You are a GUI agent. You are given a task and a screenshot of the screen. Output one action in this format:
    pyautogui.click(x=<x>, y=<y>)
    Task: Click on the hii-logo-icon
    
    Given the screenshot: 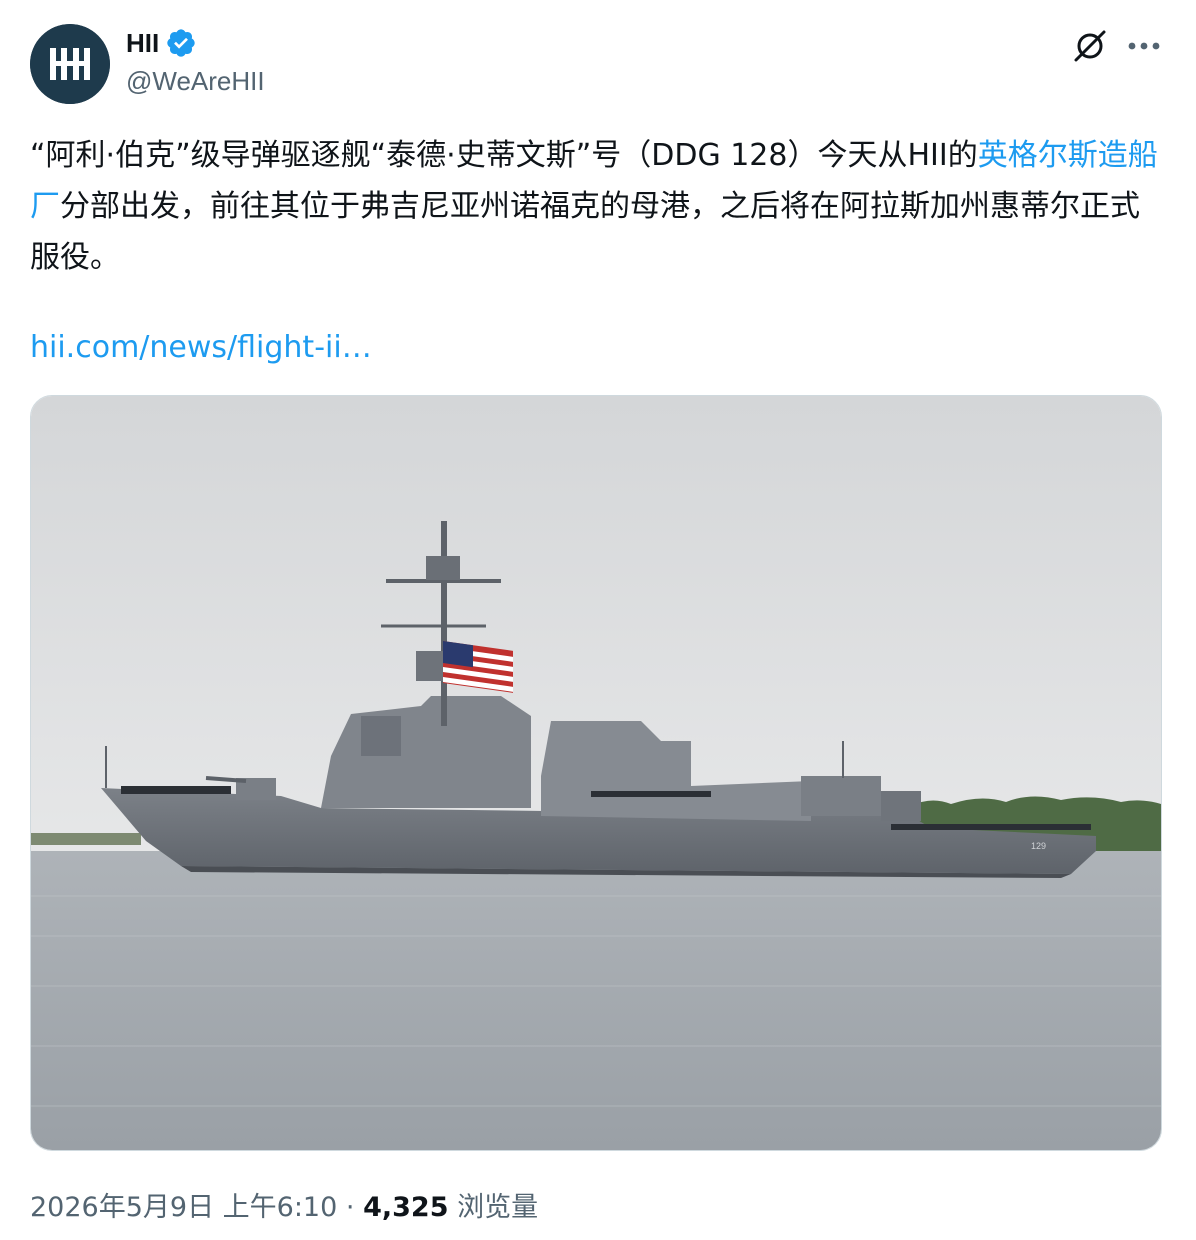 What is the action you would take?
    pyautogui.click(x=70, y=64)
    